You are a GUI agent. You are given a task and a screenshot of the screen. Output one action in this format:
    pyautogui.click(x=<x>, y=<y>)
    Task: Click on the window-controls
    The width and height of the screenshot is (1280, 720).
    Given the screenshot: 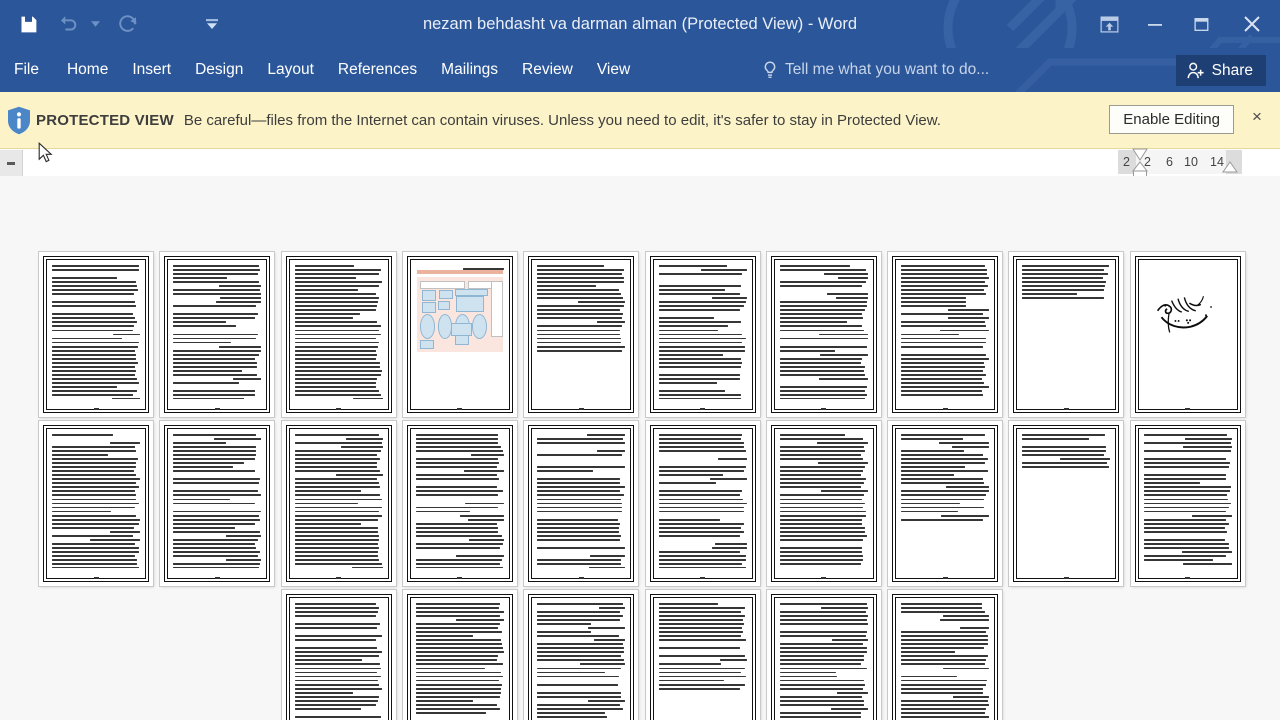 What is the action you would take?
    pyautogui.click(x=1183, y=24)
    